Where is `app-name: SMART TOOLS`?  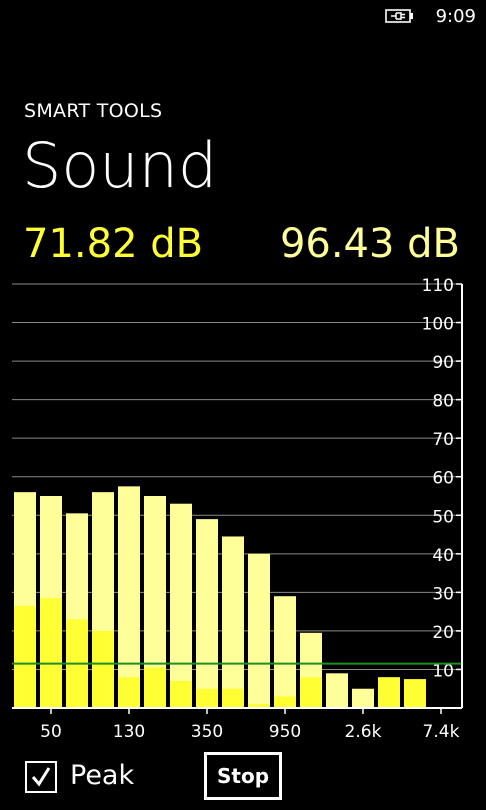 app-name: SMART TOOLS is located at coordinates (93, 111).